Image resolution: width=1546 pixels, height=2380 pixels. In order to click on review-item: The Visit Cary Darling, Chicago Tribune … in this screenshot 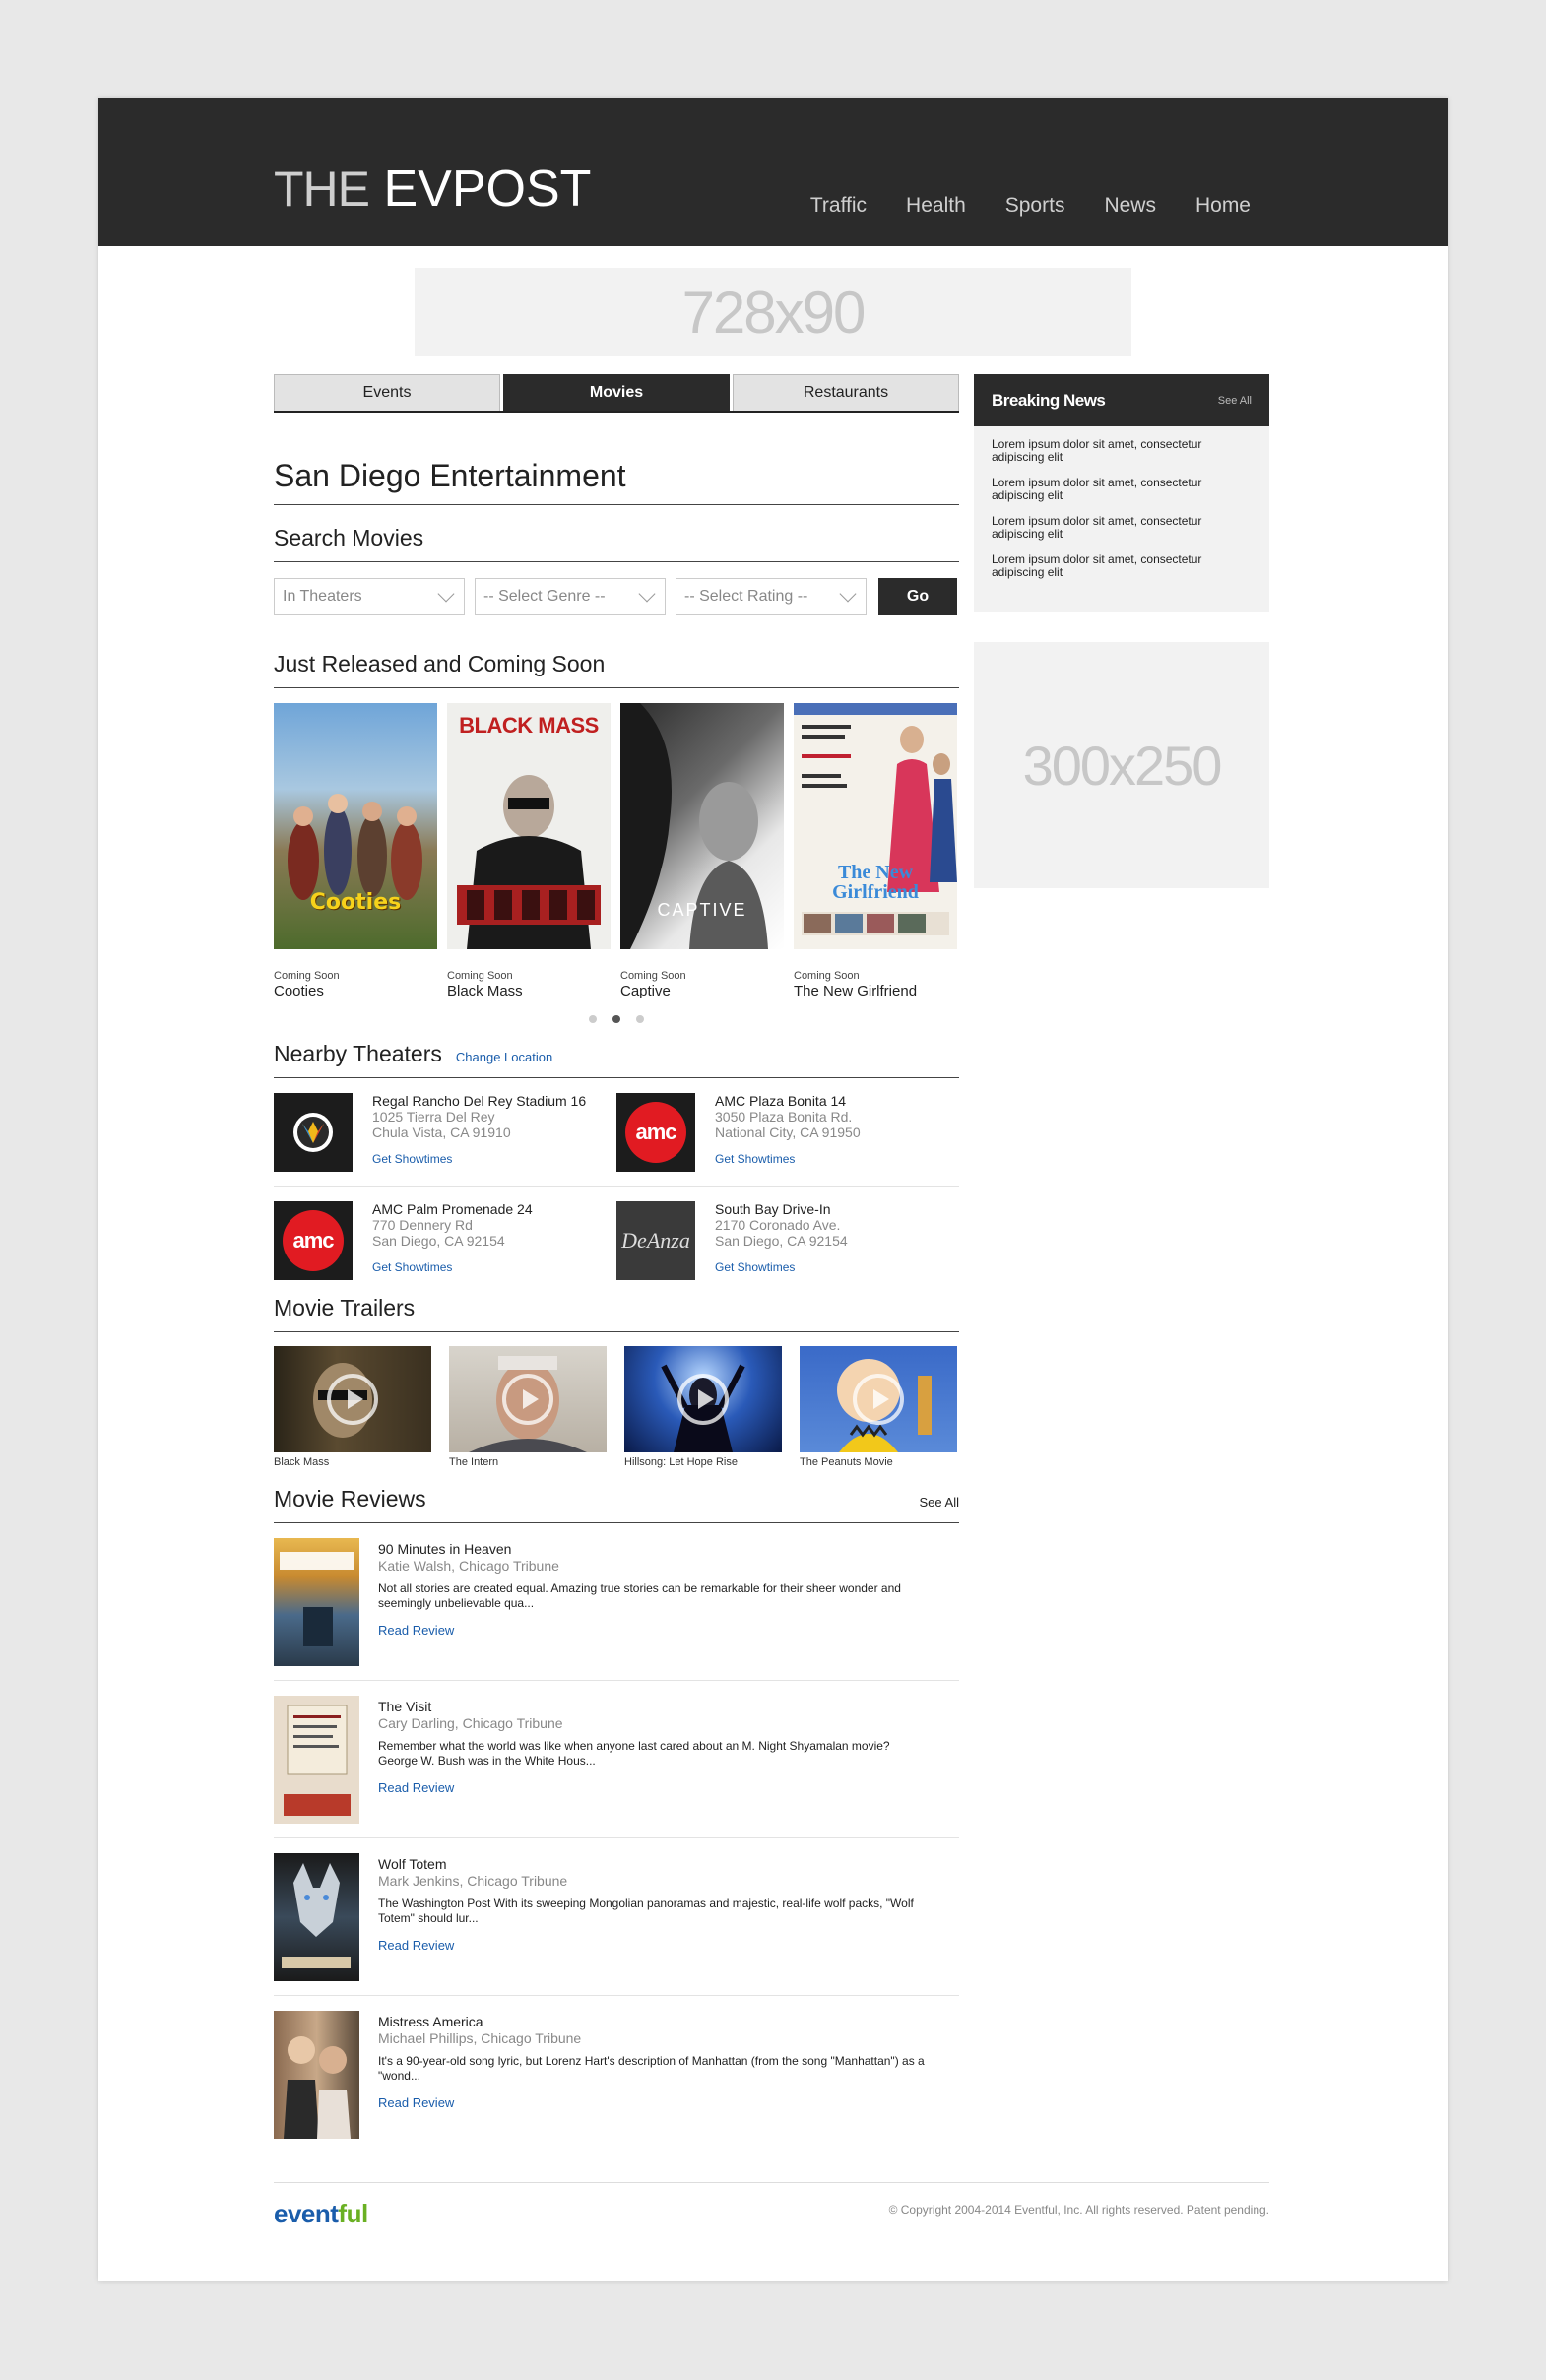, I will do `click(616, 1759)`.